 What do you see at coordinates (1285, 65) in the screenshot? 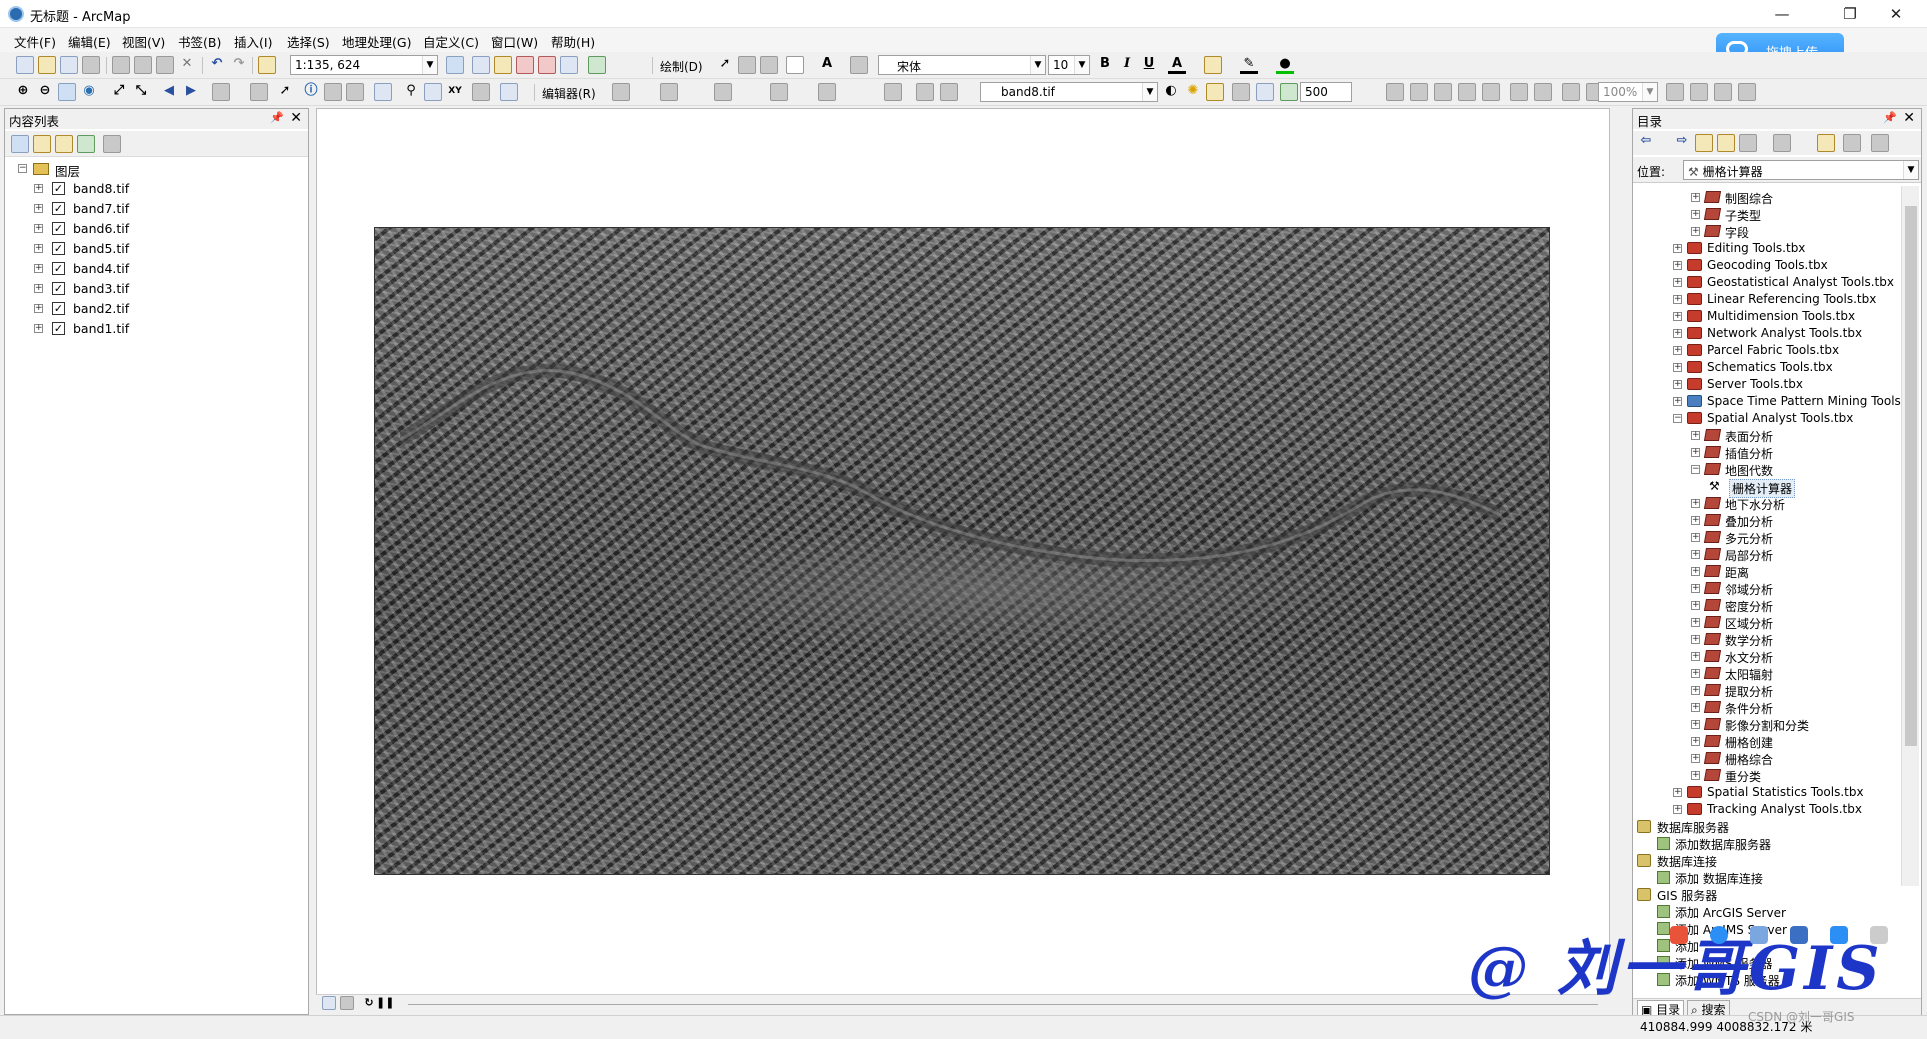
I see `marker-color-icon: ●` at bounding box center [1285, 65].